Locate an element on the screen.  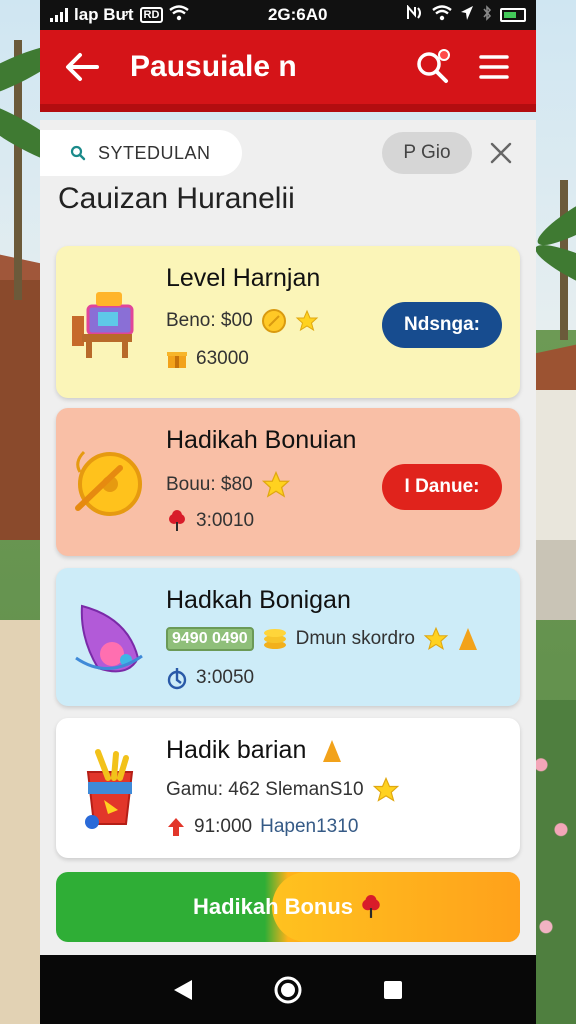
card-title: Hadkah Bonigan is located at coordinates (258, 600).